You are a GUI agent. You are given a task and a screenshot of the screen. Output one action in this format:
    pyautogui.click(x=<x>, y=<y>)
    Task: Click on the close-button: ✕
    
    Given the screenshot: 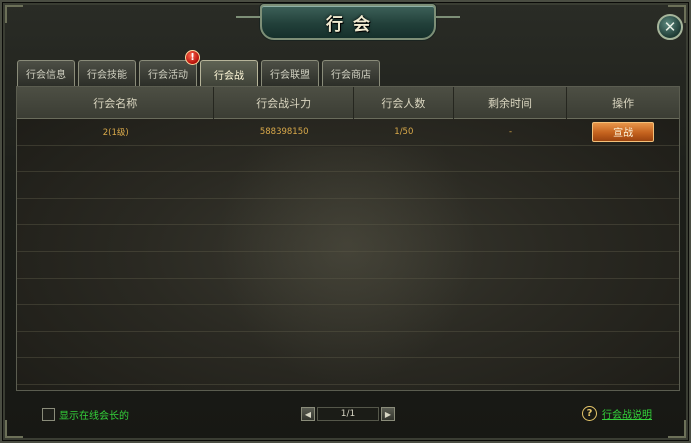 What is the action you would take?
    pyautogui.click(x=670, y=27)
    